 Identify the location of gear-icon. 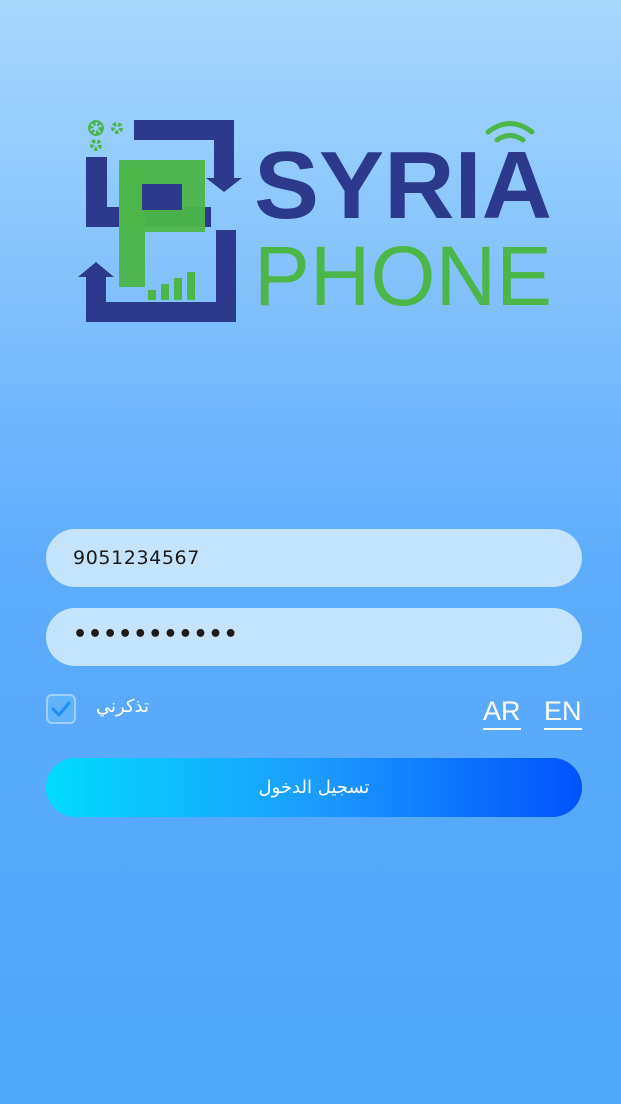
(105, 135).